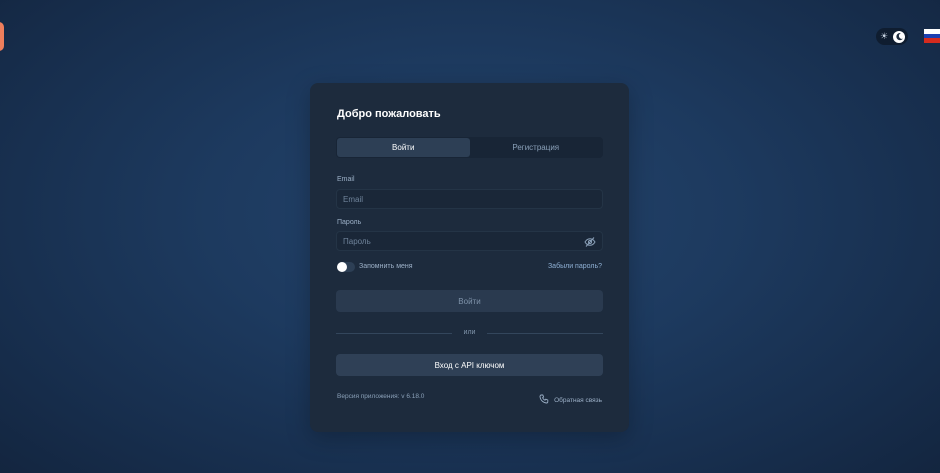 This screenshot has height=473, width=940. Describe the element at coordinates (932, 36) in the screenshot. I see `language-flag-ru` at that location.